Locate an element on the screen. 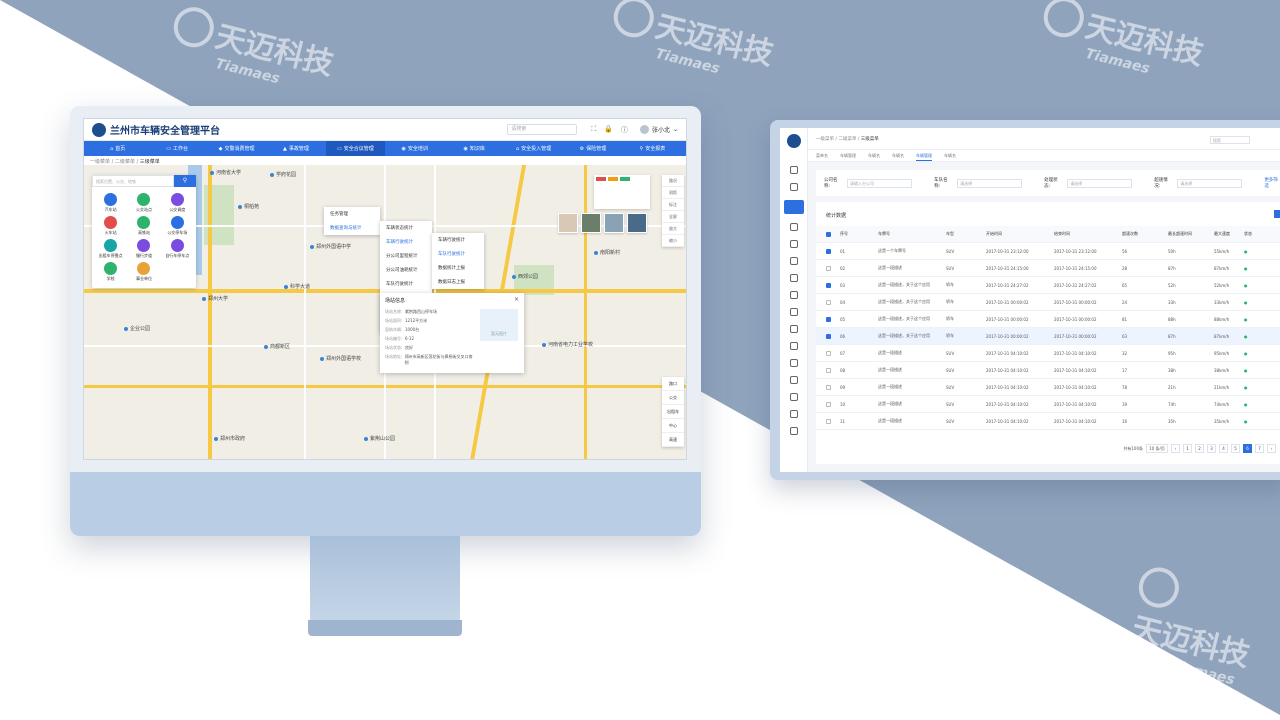 This screenshot has height=720, width=1280. poi-type-school: 学校 is located at coordinates (110, 272).